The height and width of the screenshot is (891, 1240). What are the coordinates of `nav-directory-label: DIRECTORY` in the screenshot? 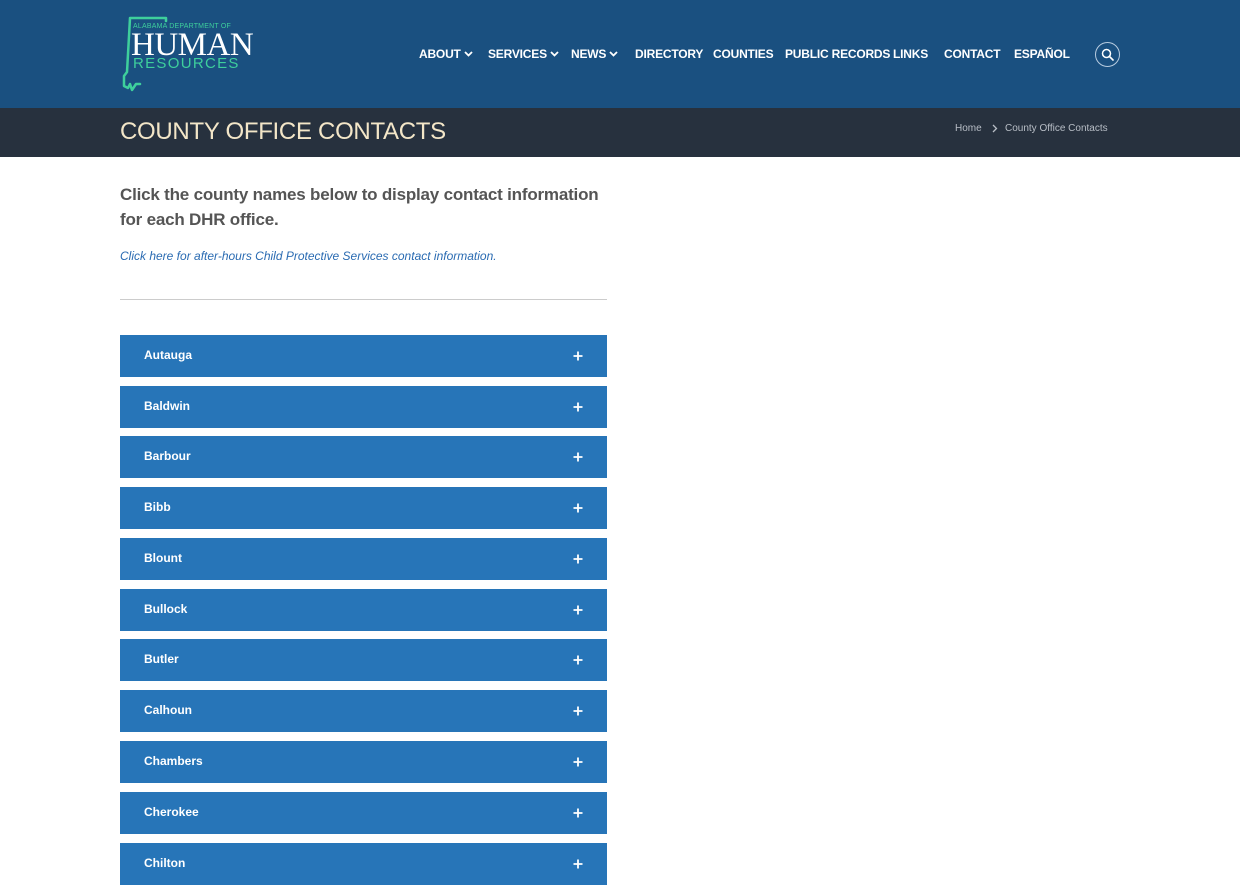 It's located at (669, 54).